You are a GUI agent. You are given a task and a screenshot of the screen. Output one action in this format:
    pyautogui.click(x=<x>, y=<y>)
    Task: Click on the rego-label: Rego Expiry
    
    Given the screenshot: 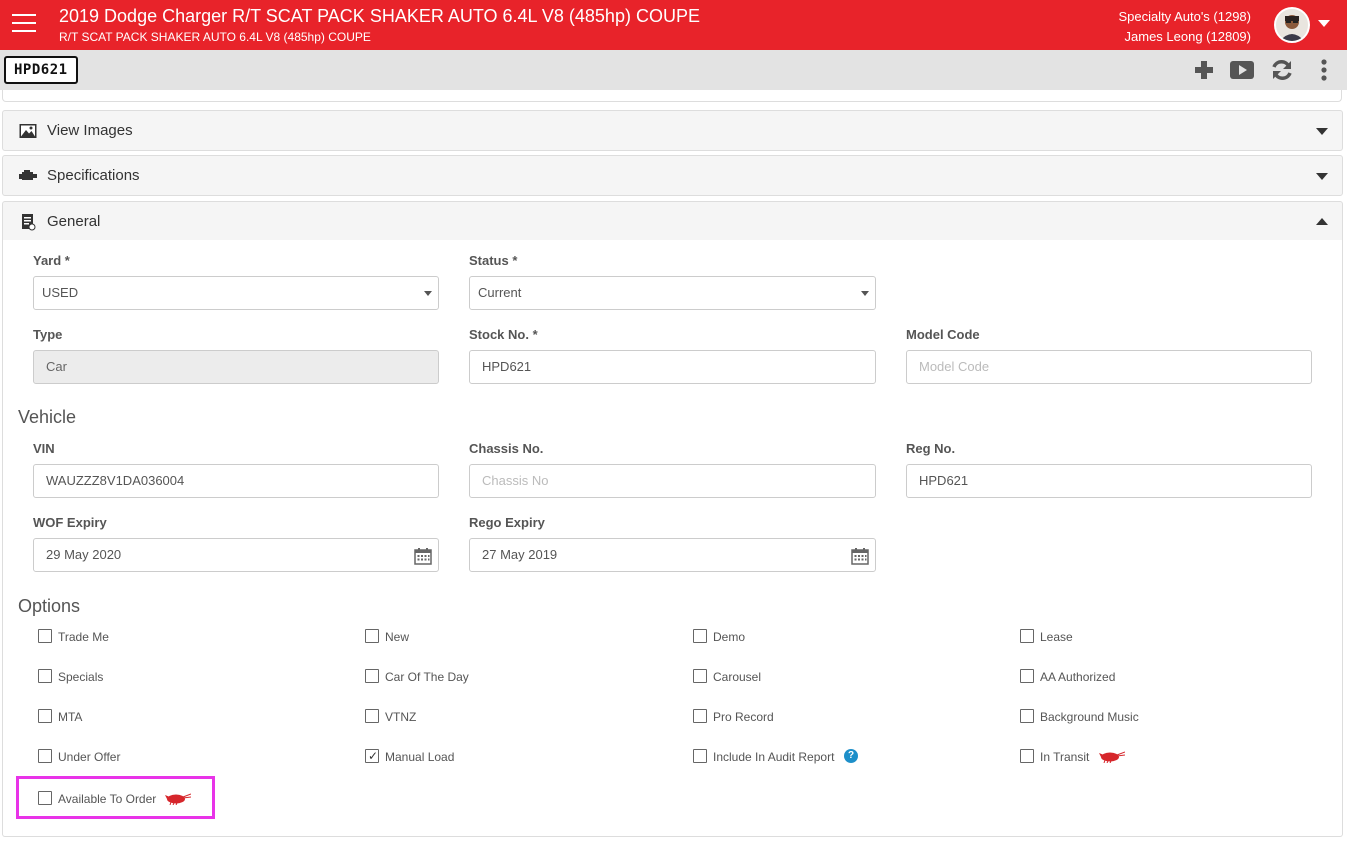 What is the action you would take?
    pyautogui.click(x=507, y=522)
    